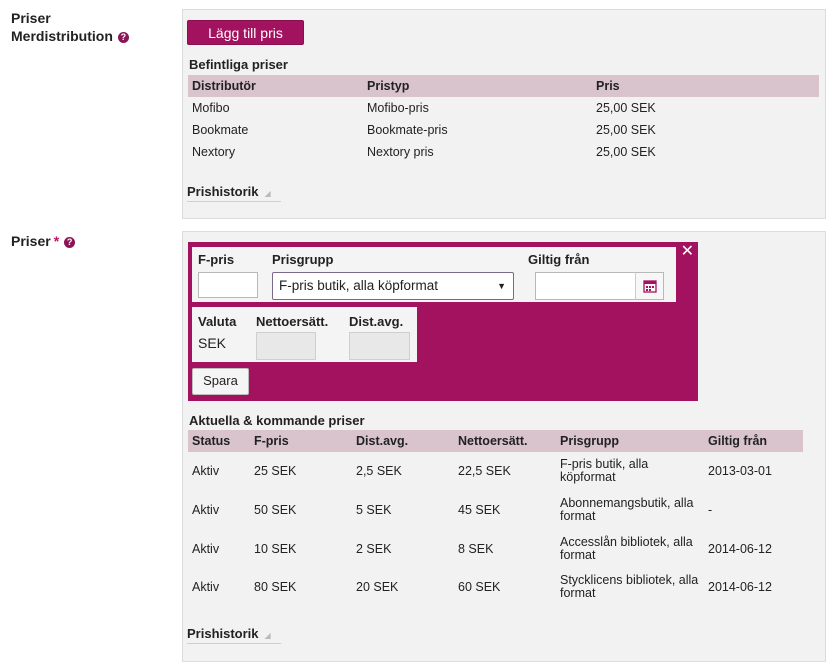 The image size is (837, 670). I want to click on prisgrupp-cell: Stycklicens bibliotek, alla format, so click(629, 586).